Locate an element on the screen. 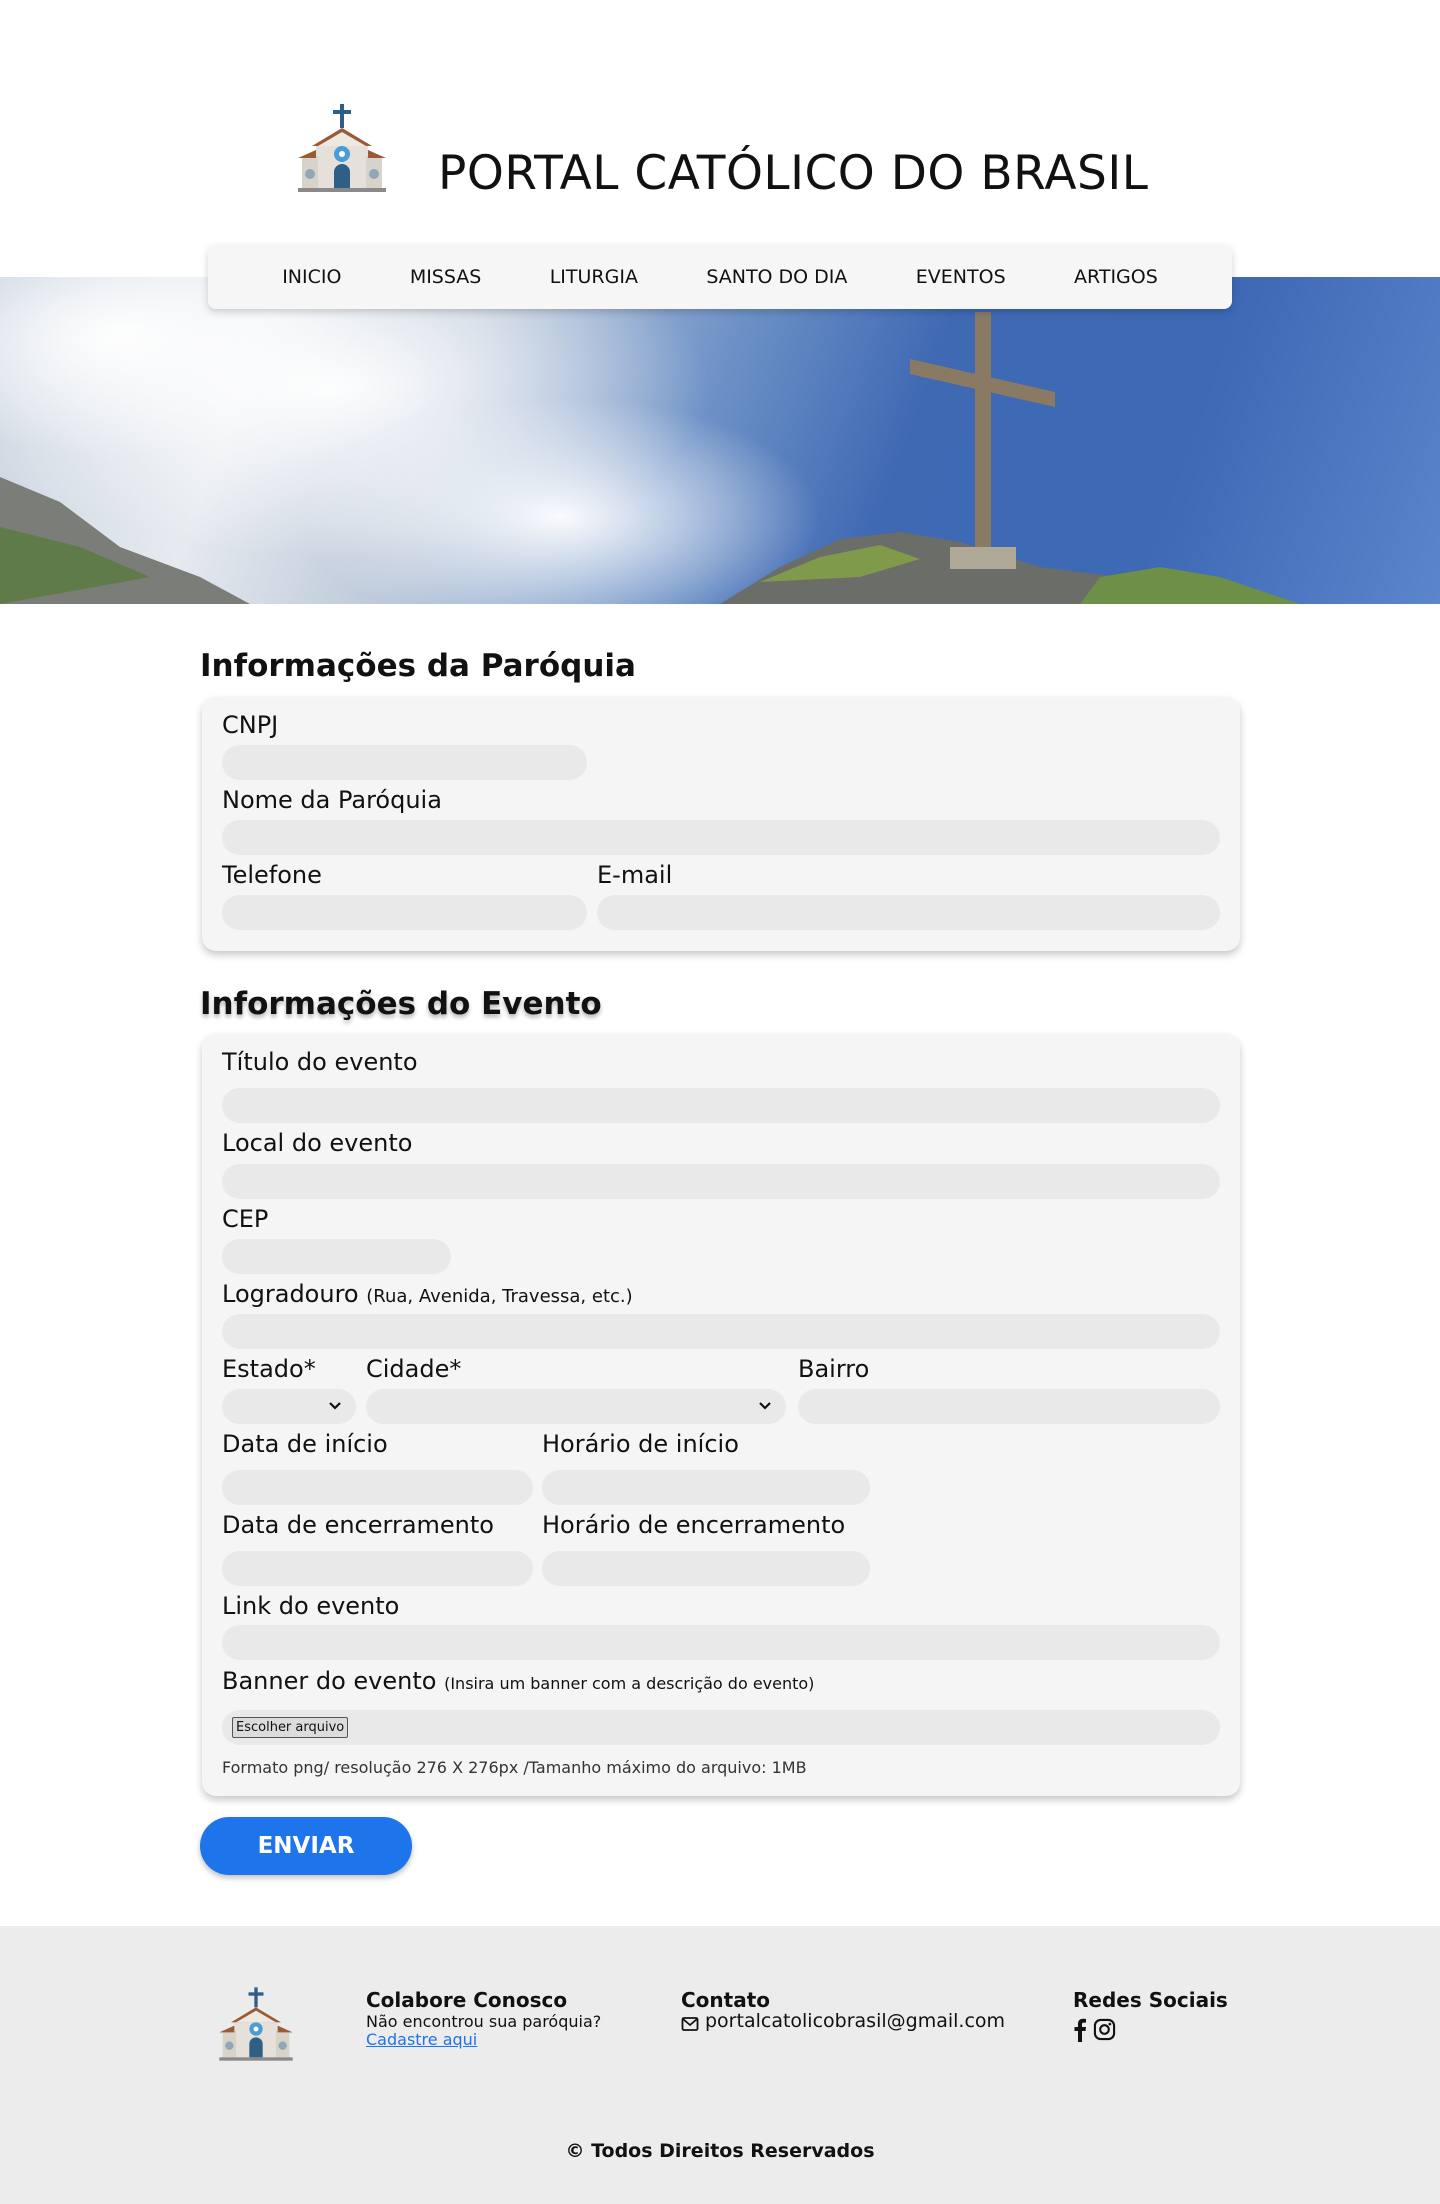  event-link-label: Link do evento is located at coordinates (311, 1606).